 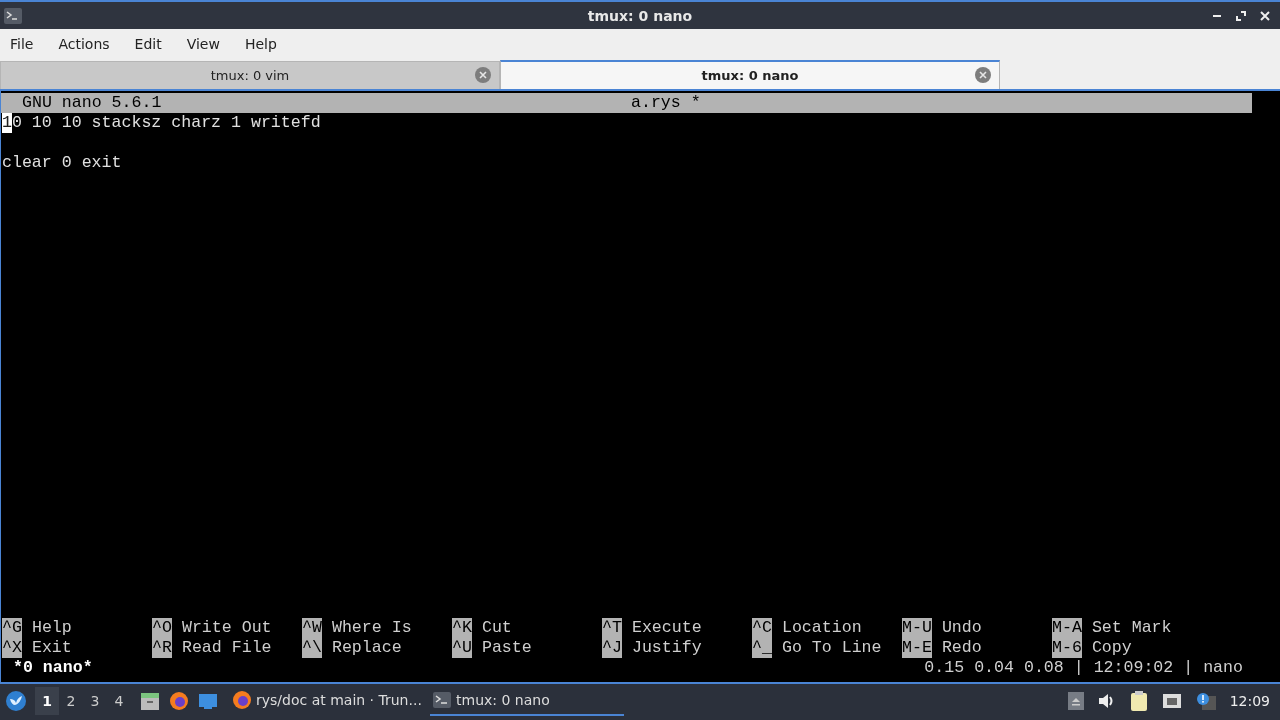 What do you see at coordinates (762, 628) in the screenshot?
I see `shortcut-key: ^C` at bounding box center [762, 628].